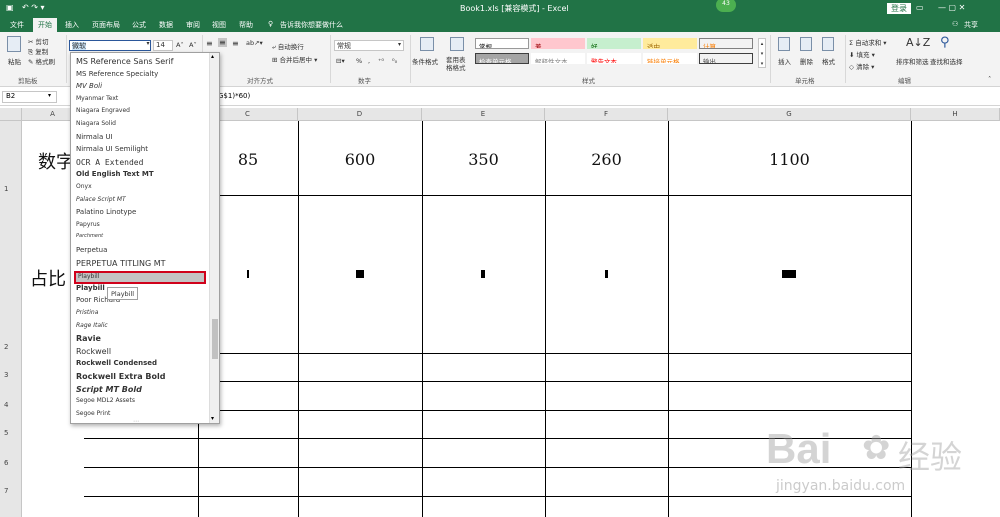 The width and height of the screenshot is (1000, 517). What do you see at coordinates (48, 278) in the screenshot?
I see `cell-a2: 占比` at bounding box center [48, 278].